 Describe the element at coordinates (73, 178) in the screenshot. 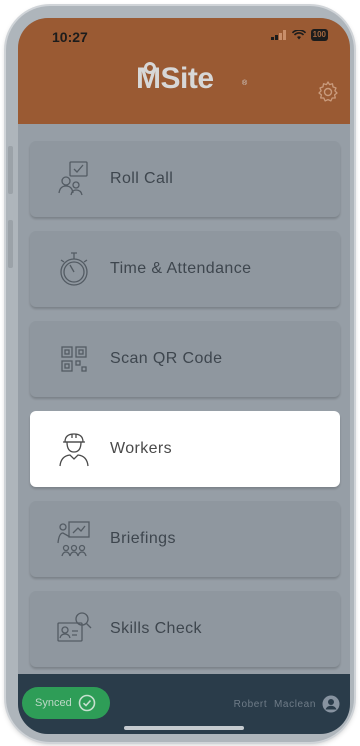

I see `roll-call-icon` at that location.